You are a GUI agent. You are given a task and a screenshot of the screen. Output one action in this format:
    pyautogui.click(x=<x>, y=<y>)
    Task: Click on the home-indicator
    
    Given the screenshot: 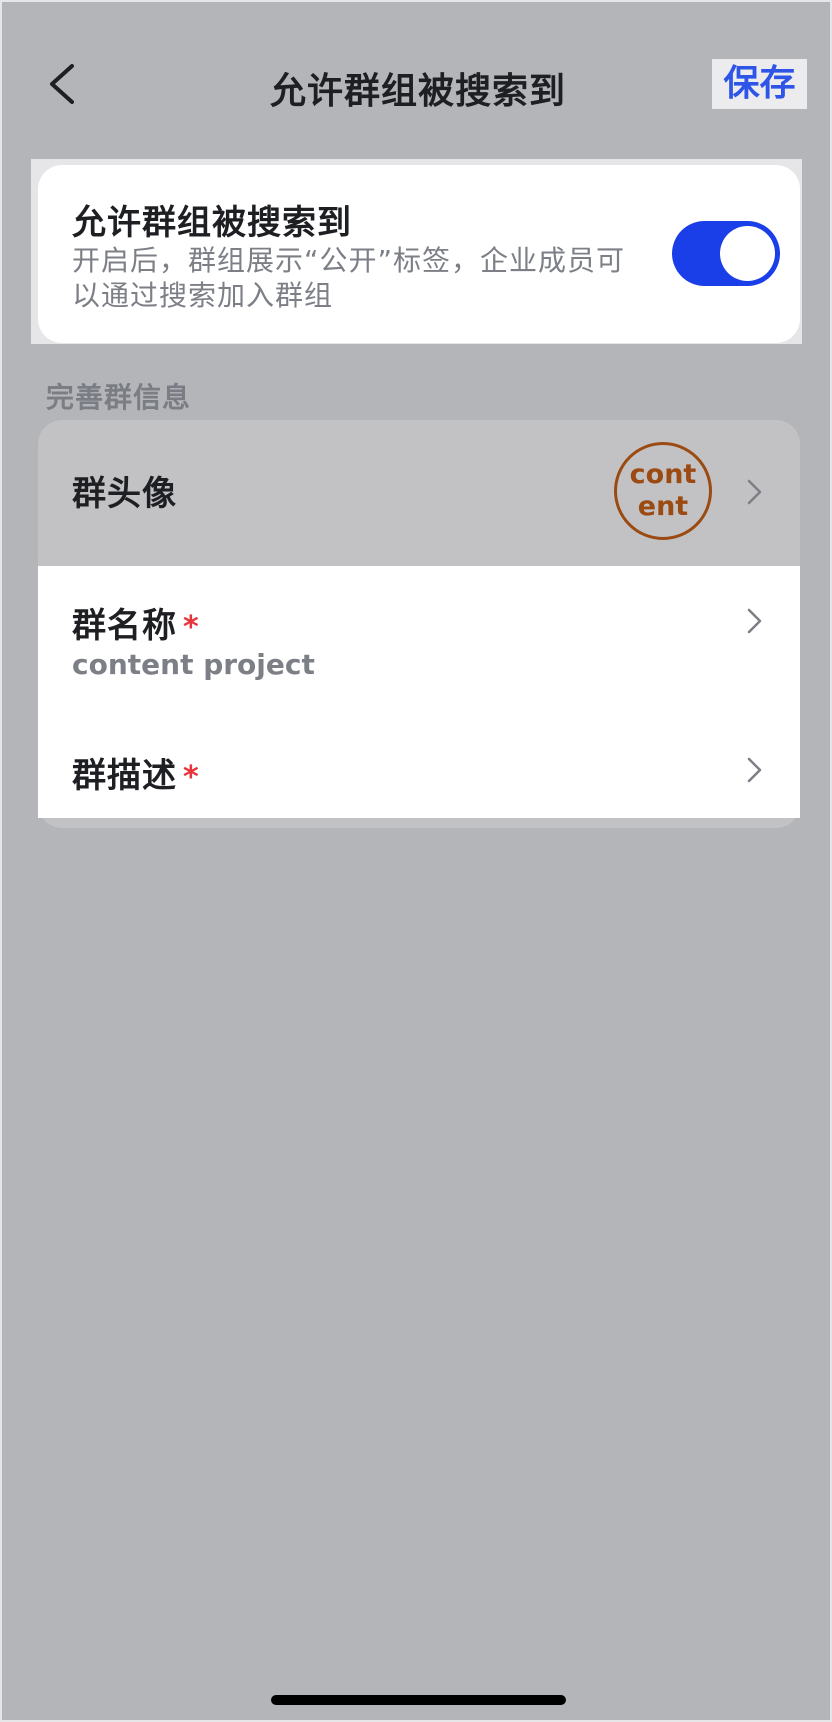 What is the action you would take?
    pyautogui.click(x=418, y=1700)
    